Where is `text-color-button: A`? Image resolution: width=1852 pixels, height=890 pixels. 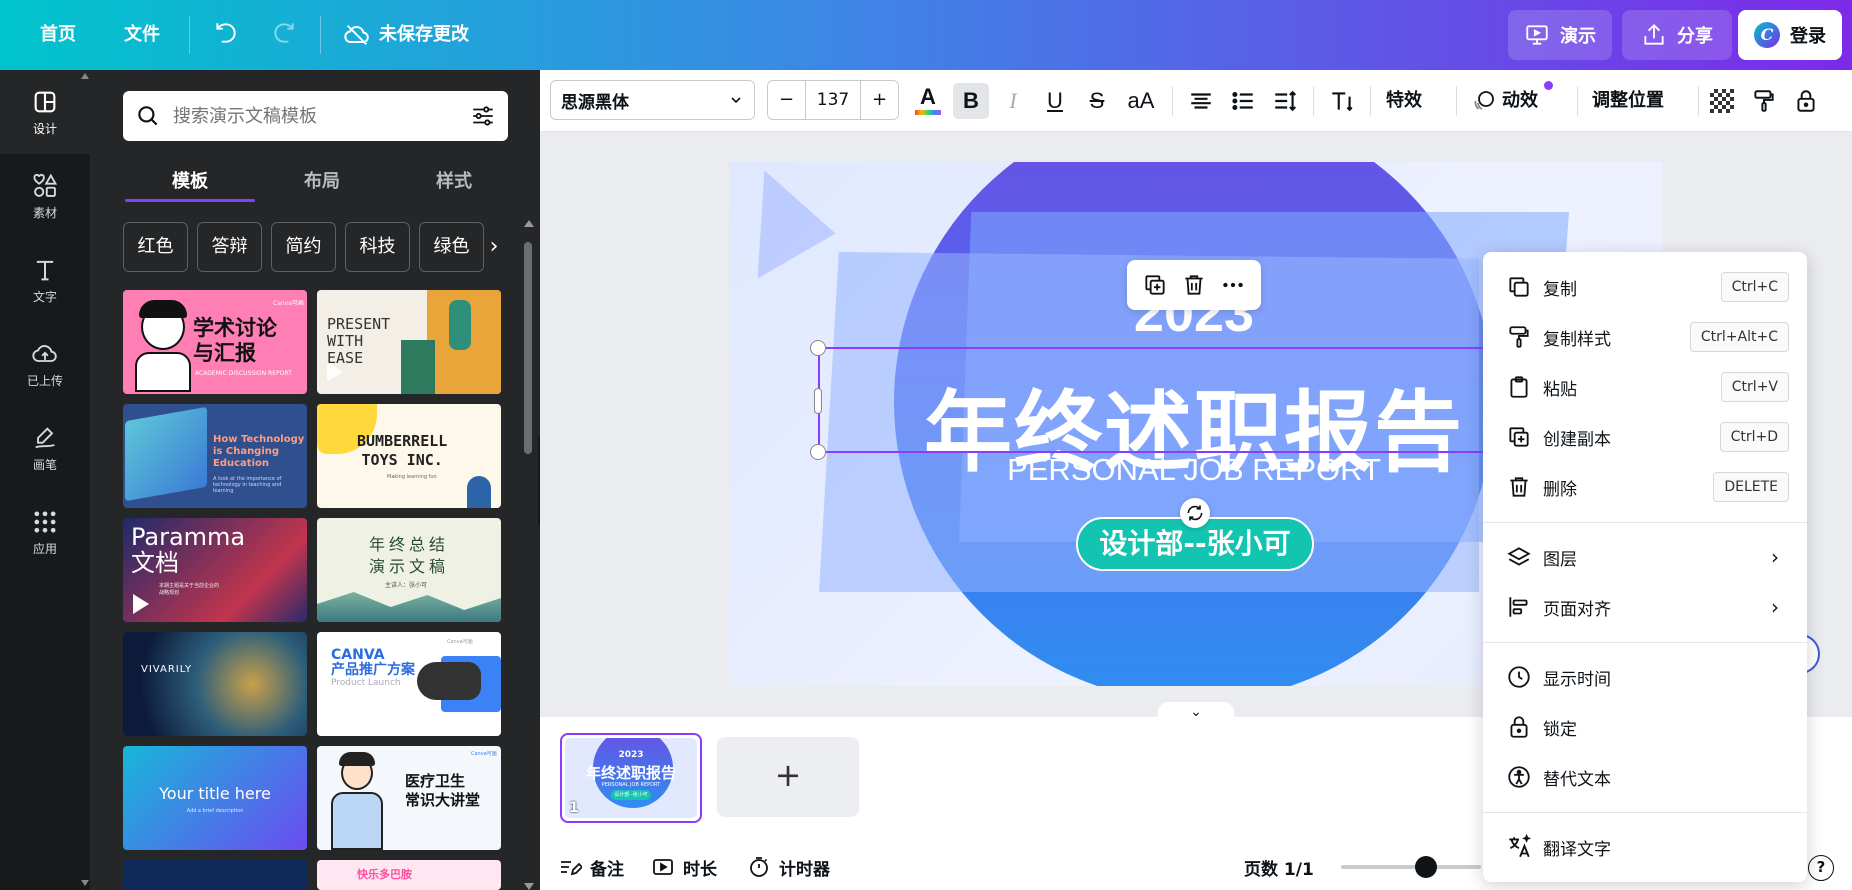 text-color-button: A is located at coordinates (928, 101).